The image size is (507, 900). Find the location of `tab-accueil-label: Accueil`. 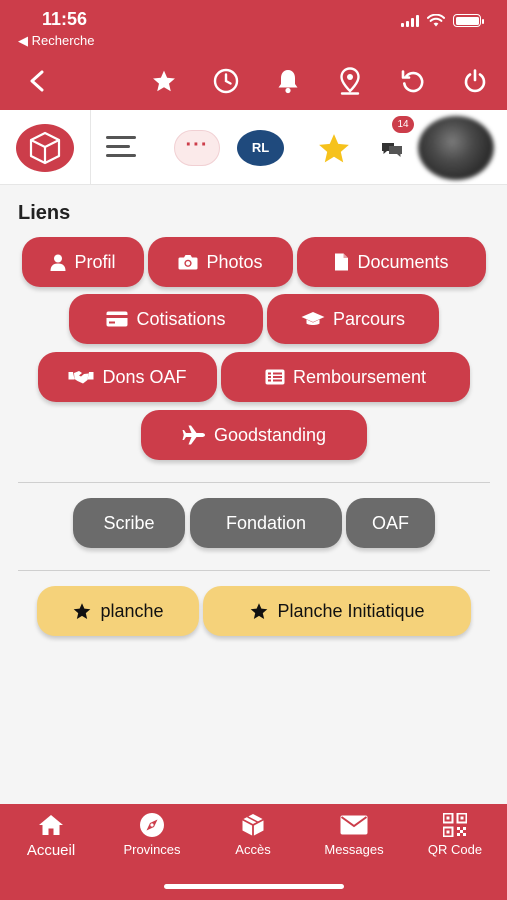

tab-accueil-label: Accueil is located at coordinates (51, 850).